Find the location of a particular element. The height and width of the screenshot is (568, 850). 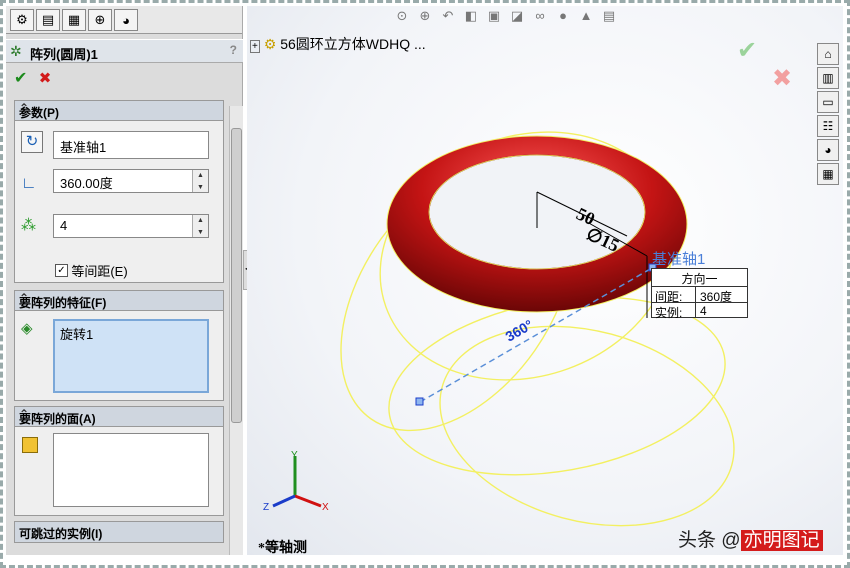

circular-pattern-icon: ✲ is located at coordinates (16, 51).